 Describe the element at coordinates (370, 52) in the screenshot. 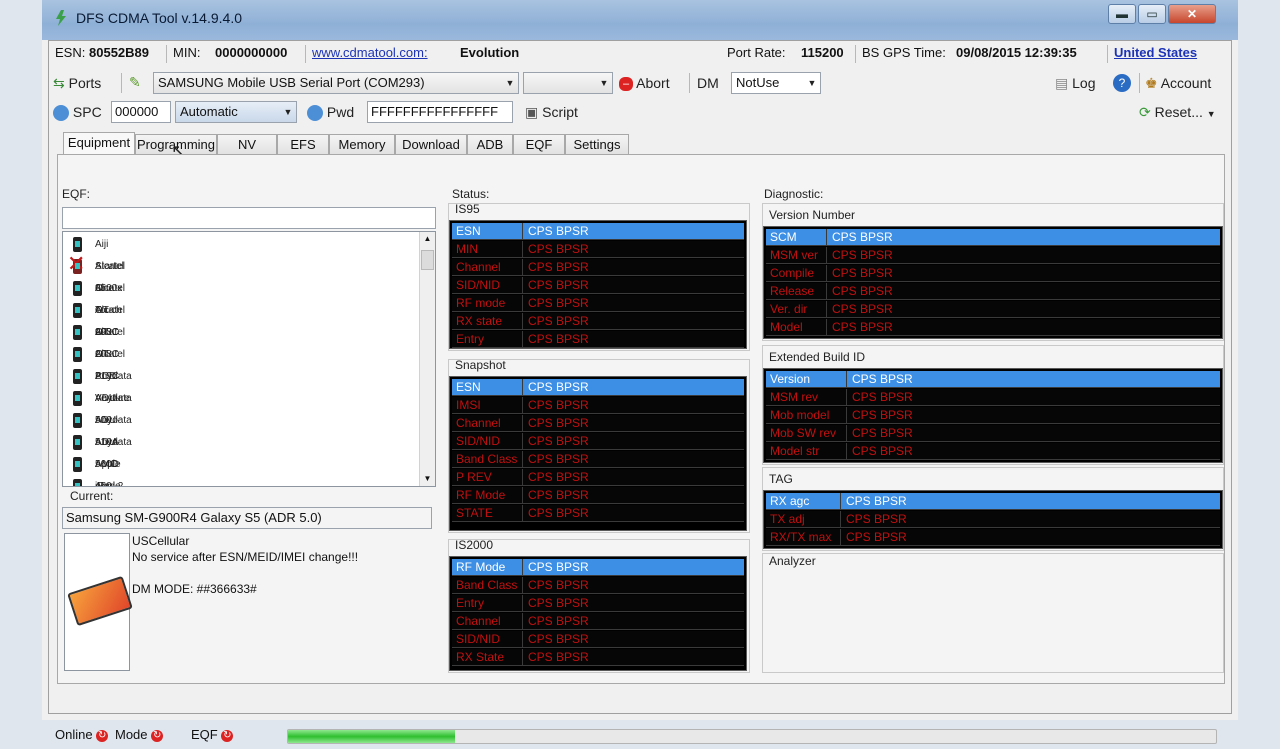

I see `website-link: www.cdmatool.com:` at that location.